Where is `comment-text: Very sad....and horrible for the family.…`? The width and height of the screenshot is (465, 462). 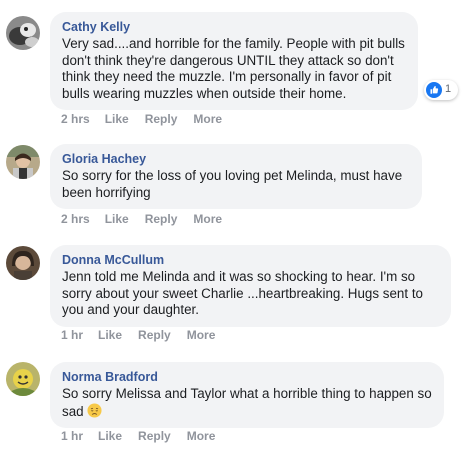 comment-text: Very sad....and horrible for the family.… is located at coordinates (233, 68).